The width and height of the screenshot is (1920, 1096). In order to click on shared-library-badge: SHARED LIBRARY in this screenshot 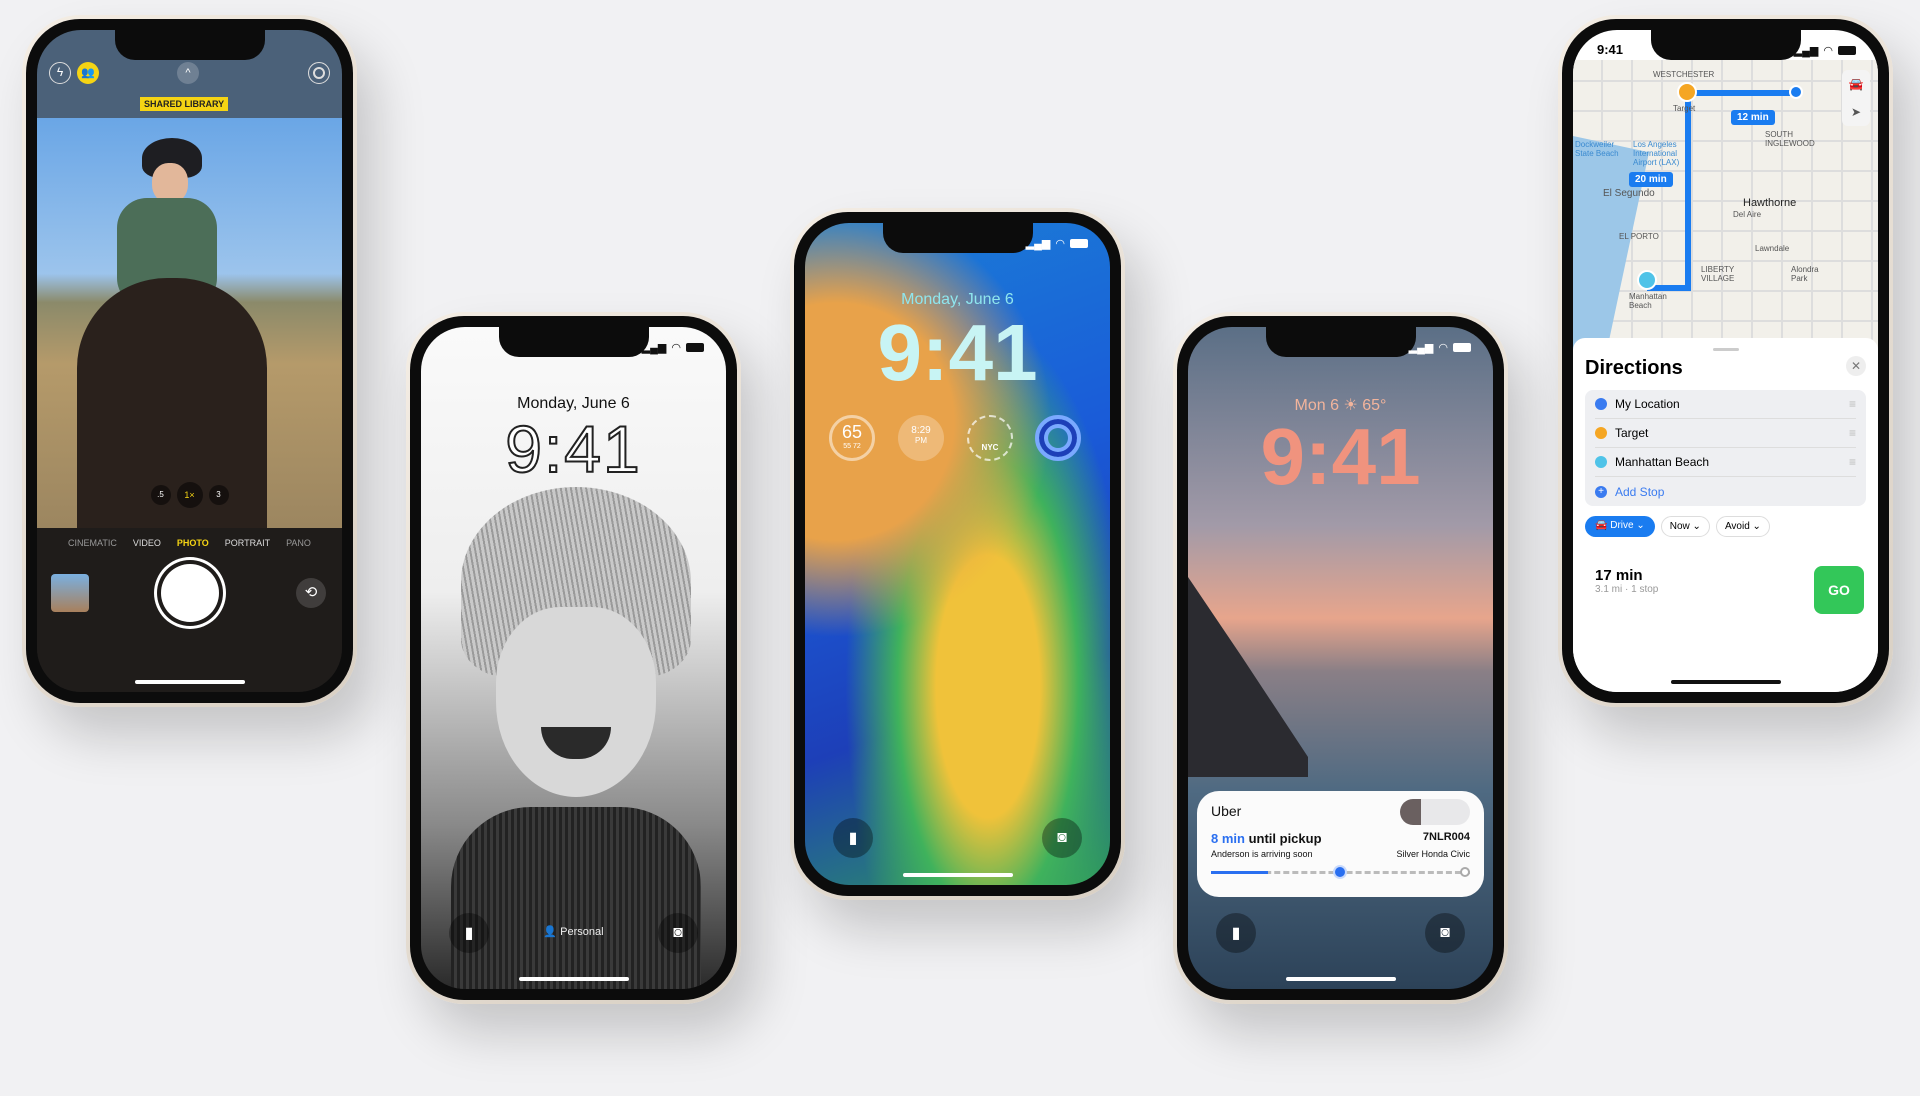, I will do `click(184, 104)`.